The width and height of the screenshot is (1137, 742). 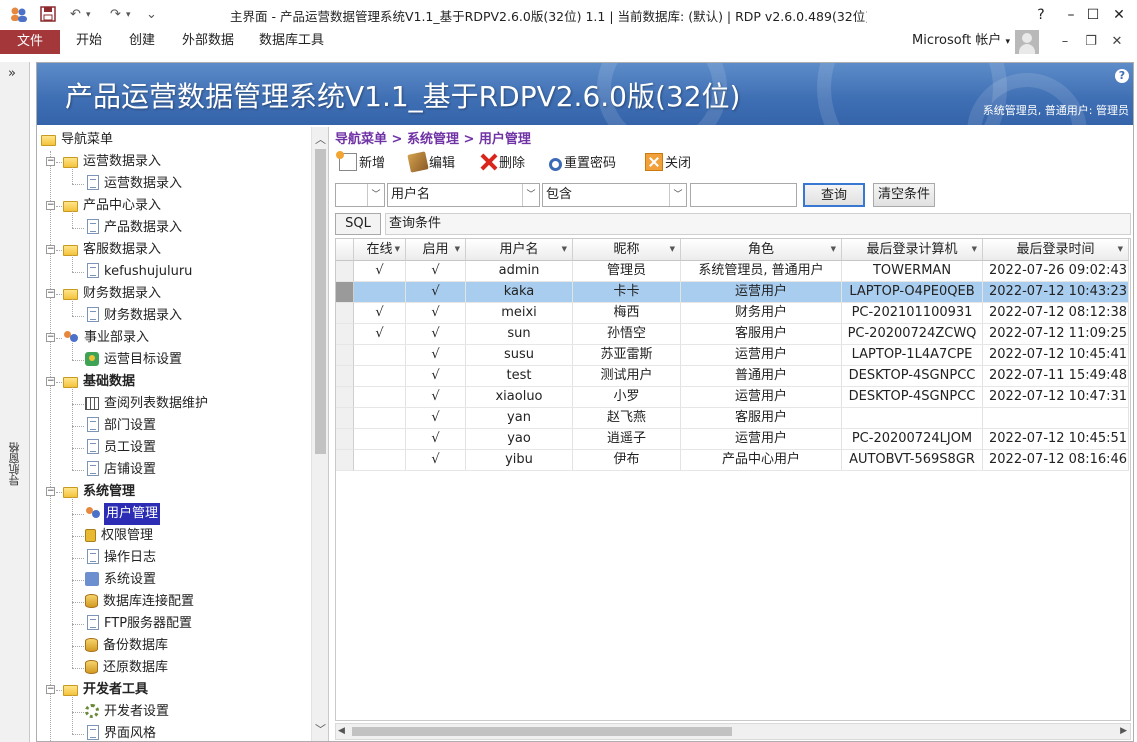 I want to click on ribbon-restore-button: ❐, so click(x=1091, y=42).